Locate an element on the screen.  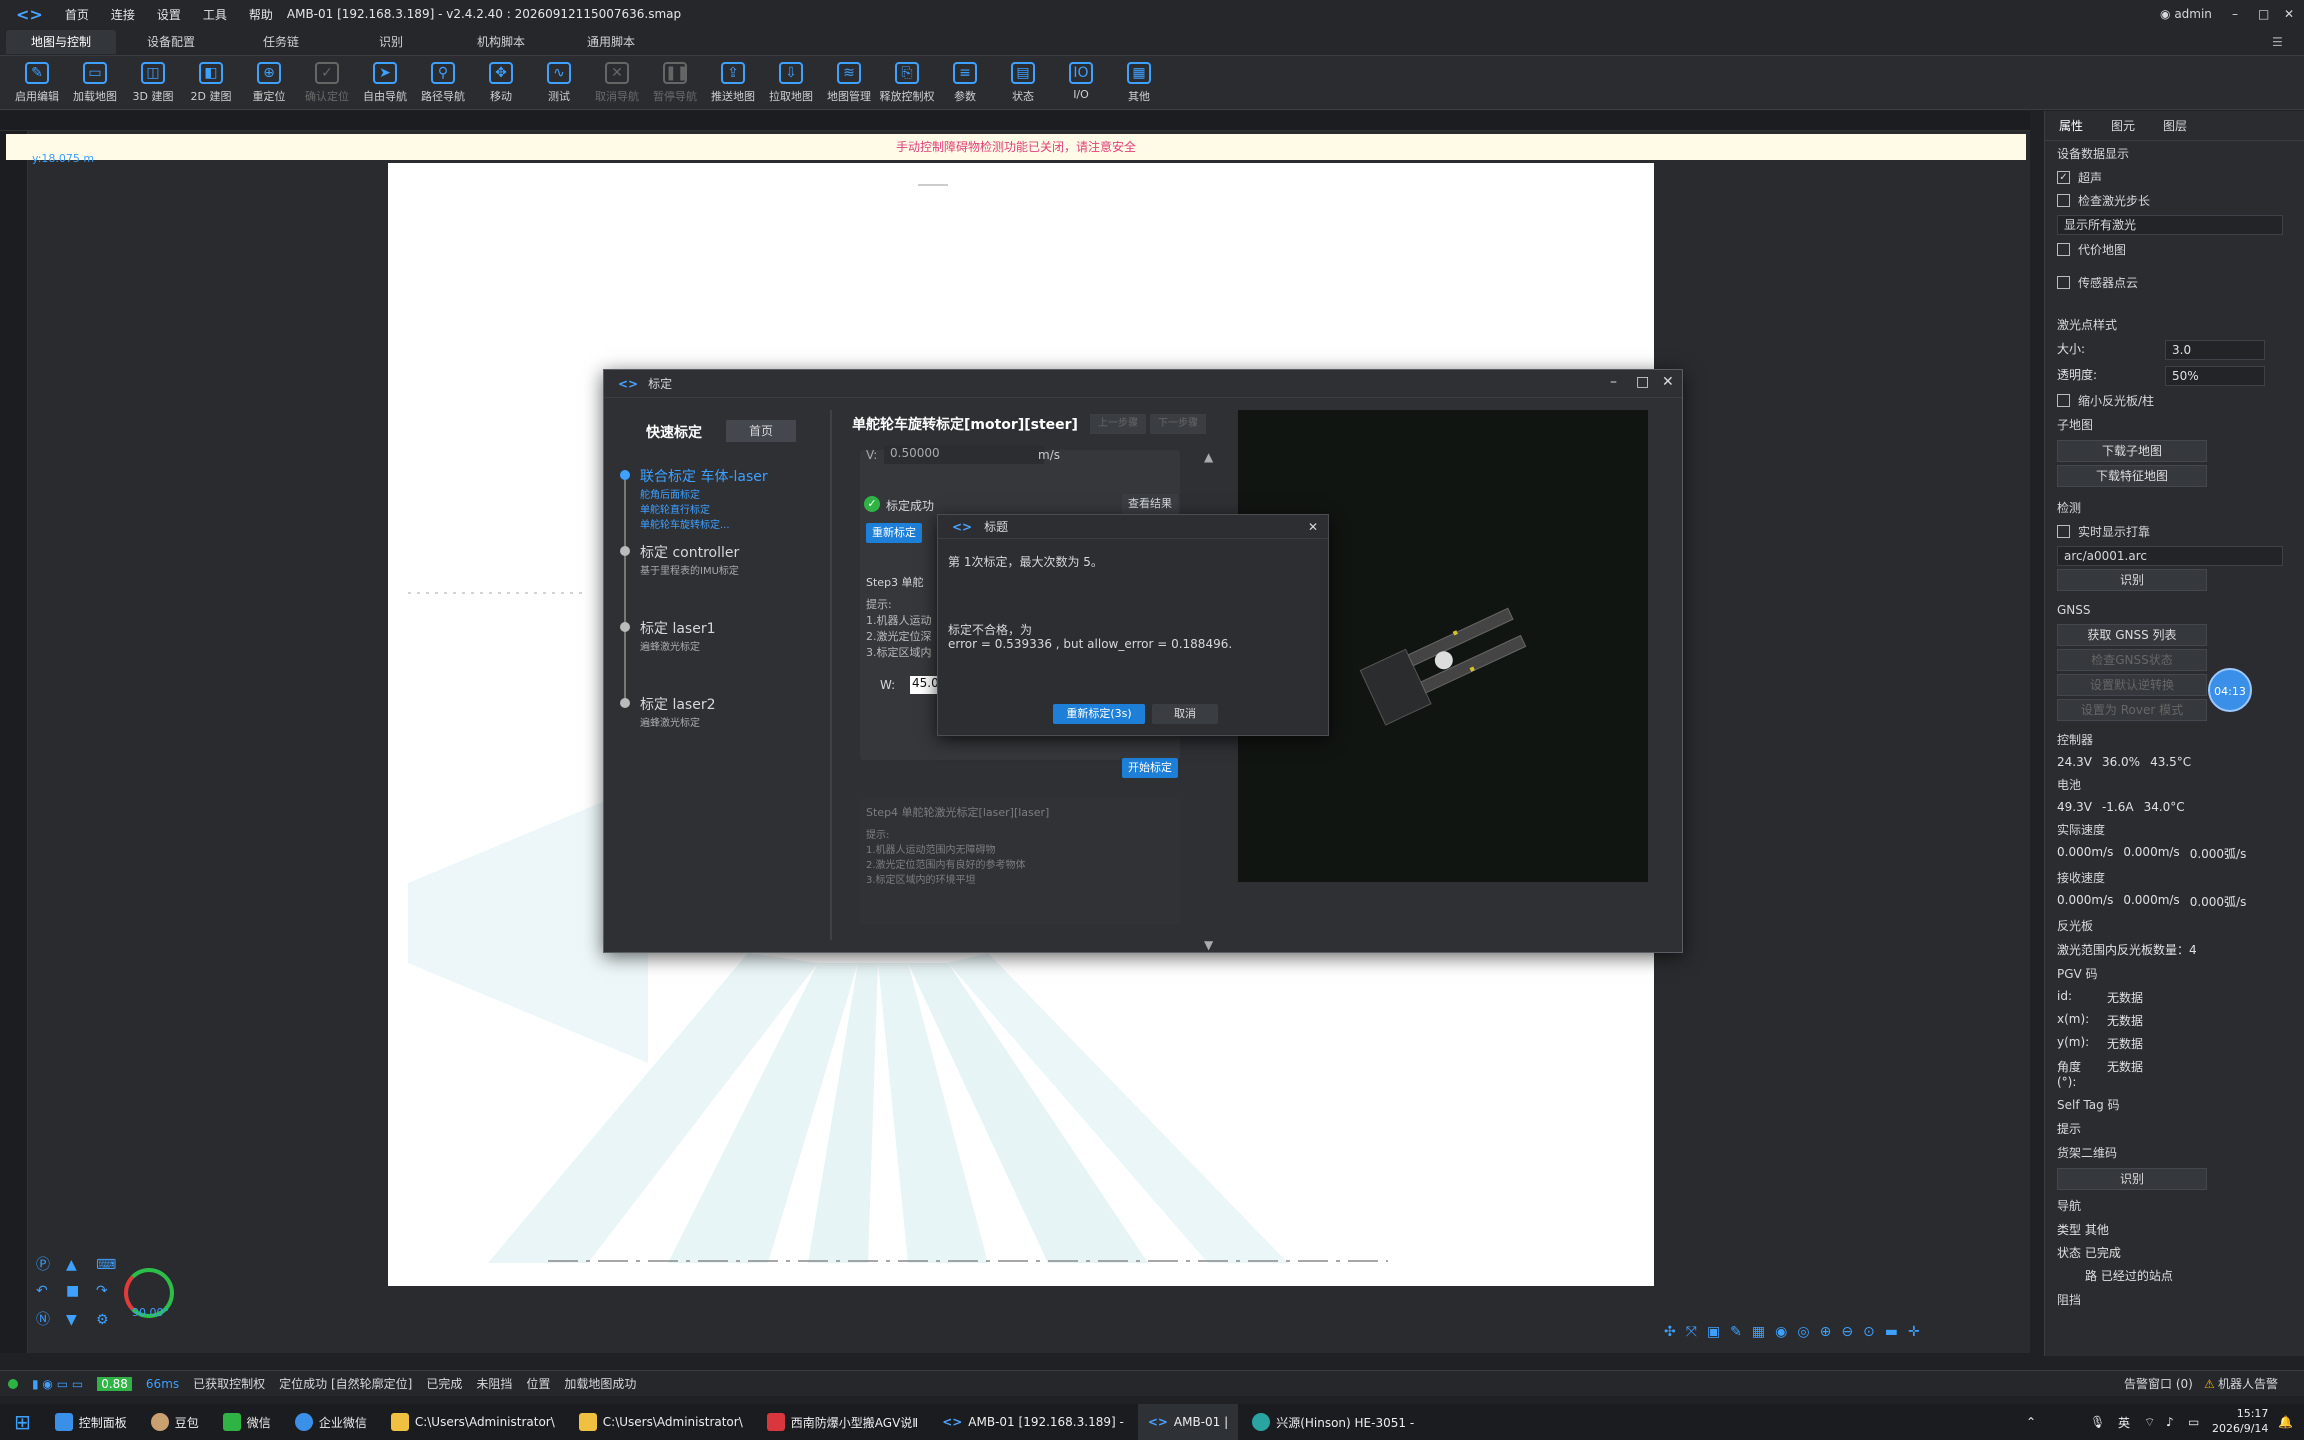
step-laser2: 标定 laser2 遍蜂激光标定 is located at coordinates (668, 711).